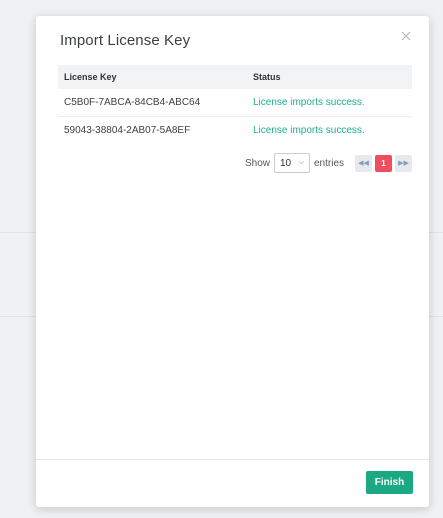 Image resolution: width=443 pixels, height=518 pixels. Describe the element at coordinates (152, 77) in the screenshot. I see `column-header-license-key: License Key` at that location.